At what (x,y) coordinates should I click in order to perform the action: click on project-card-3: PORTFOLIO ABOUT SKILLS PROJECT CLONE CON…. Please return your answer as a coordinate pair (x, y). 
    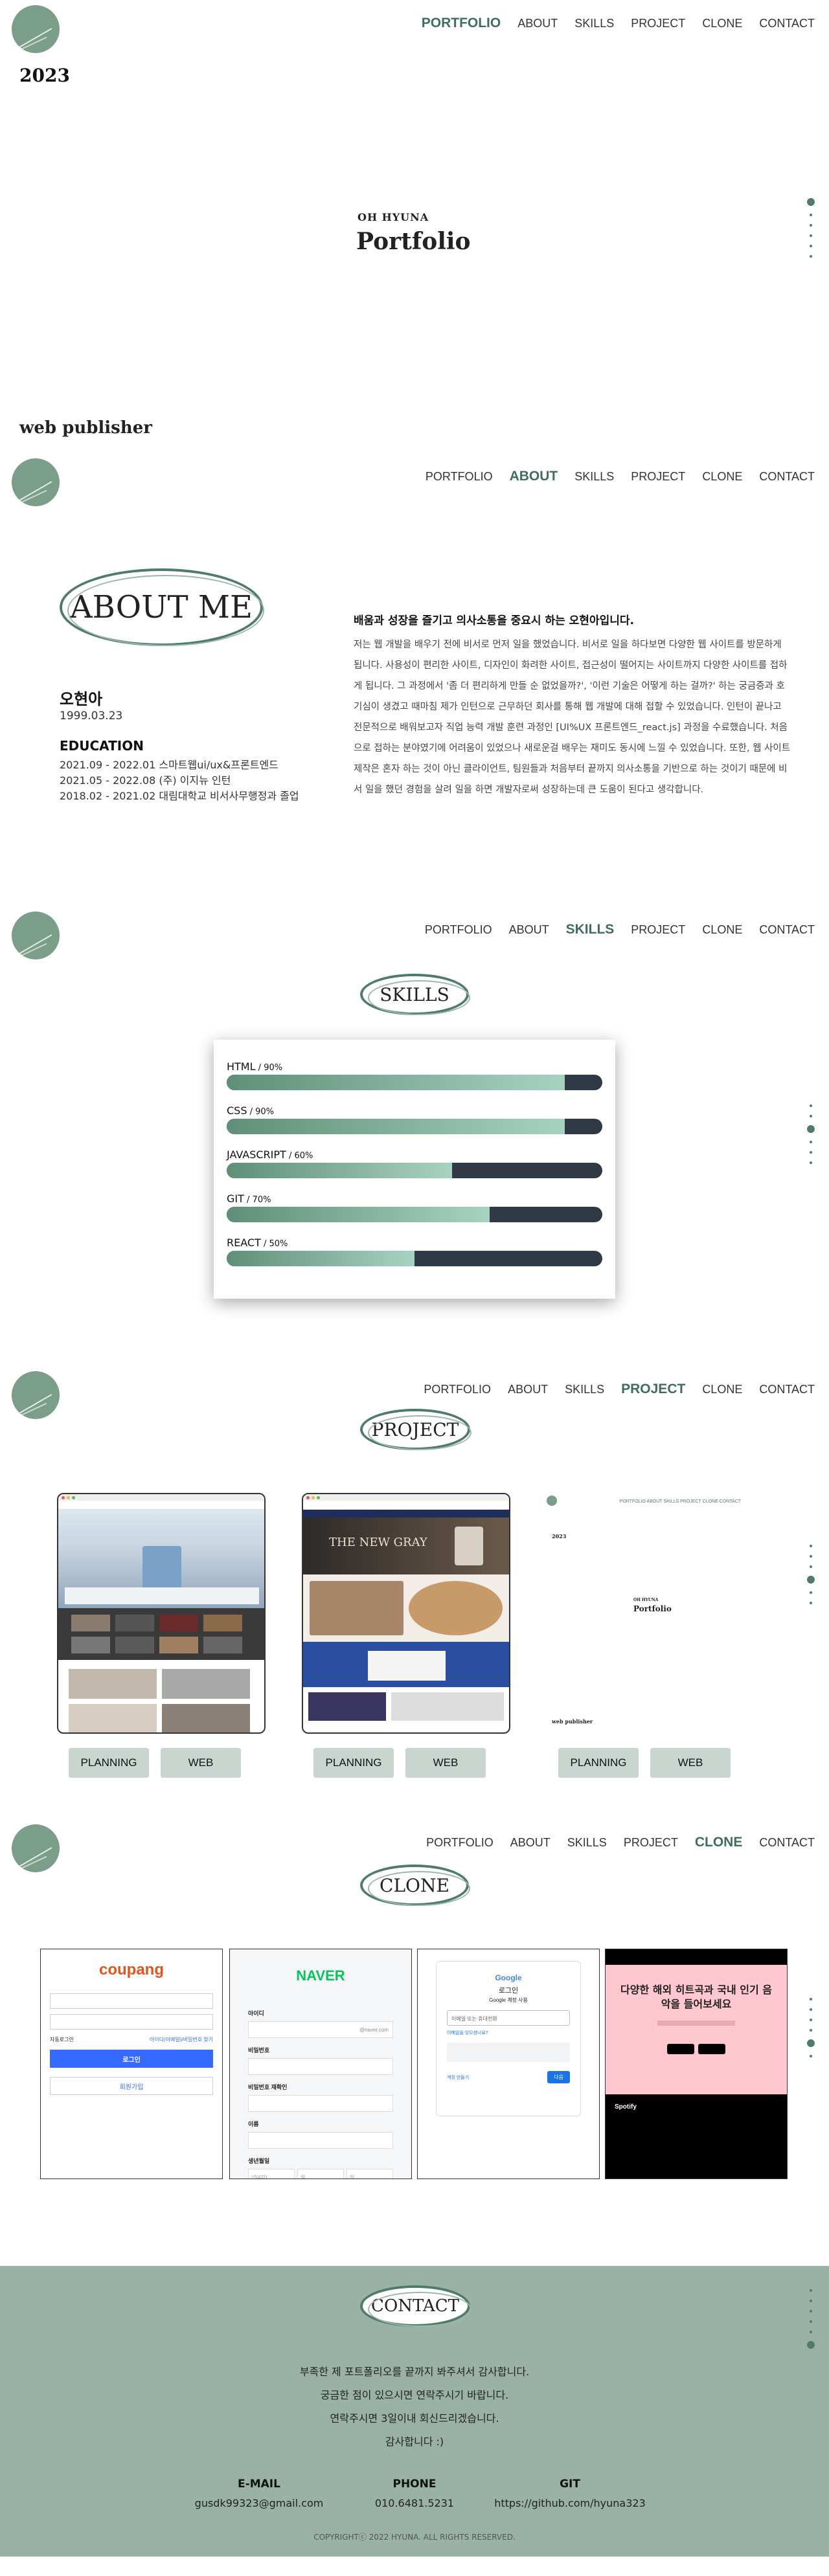
    Looking at the image, I should click on (651, 1613).